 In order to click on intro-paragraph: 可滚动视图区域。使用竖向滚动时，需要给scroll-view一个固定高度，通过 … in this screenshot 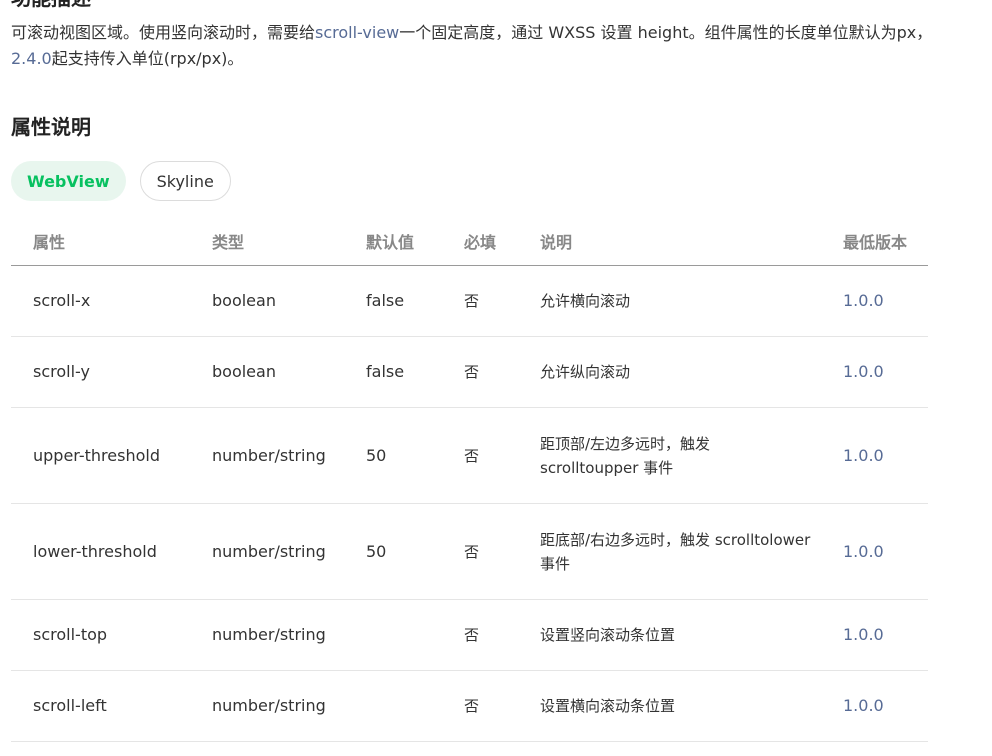, I will do `click(491, 46)`.